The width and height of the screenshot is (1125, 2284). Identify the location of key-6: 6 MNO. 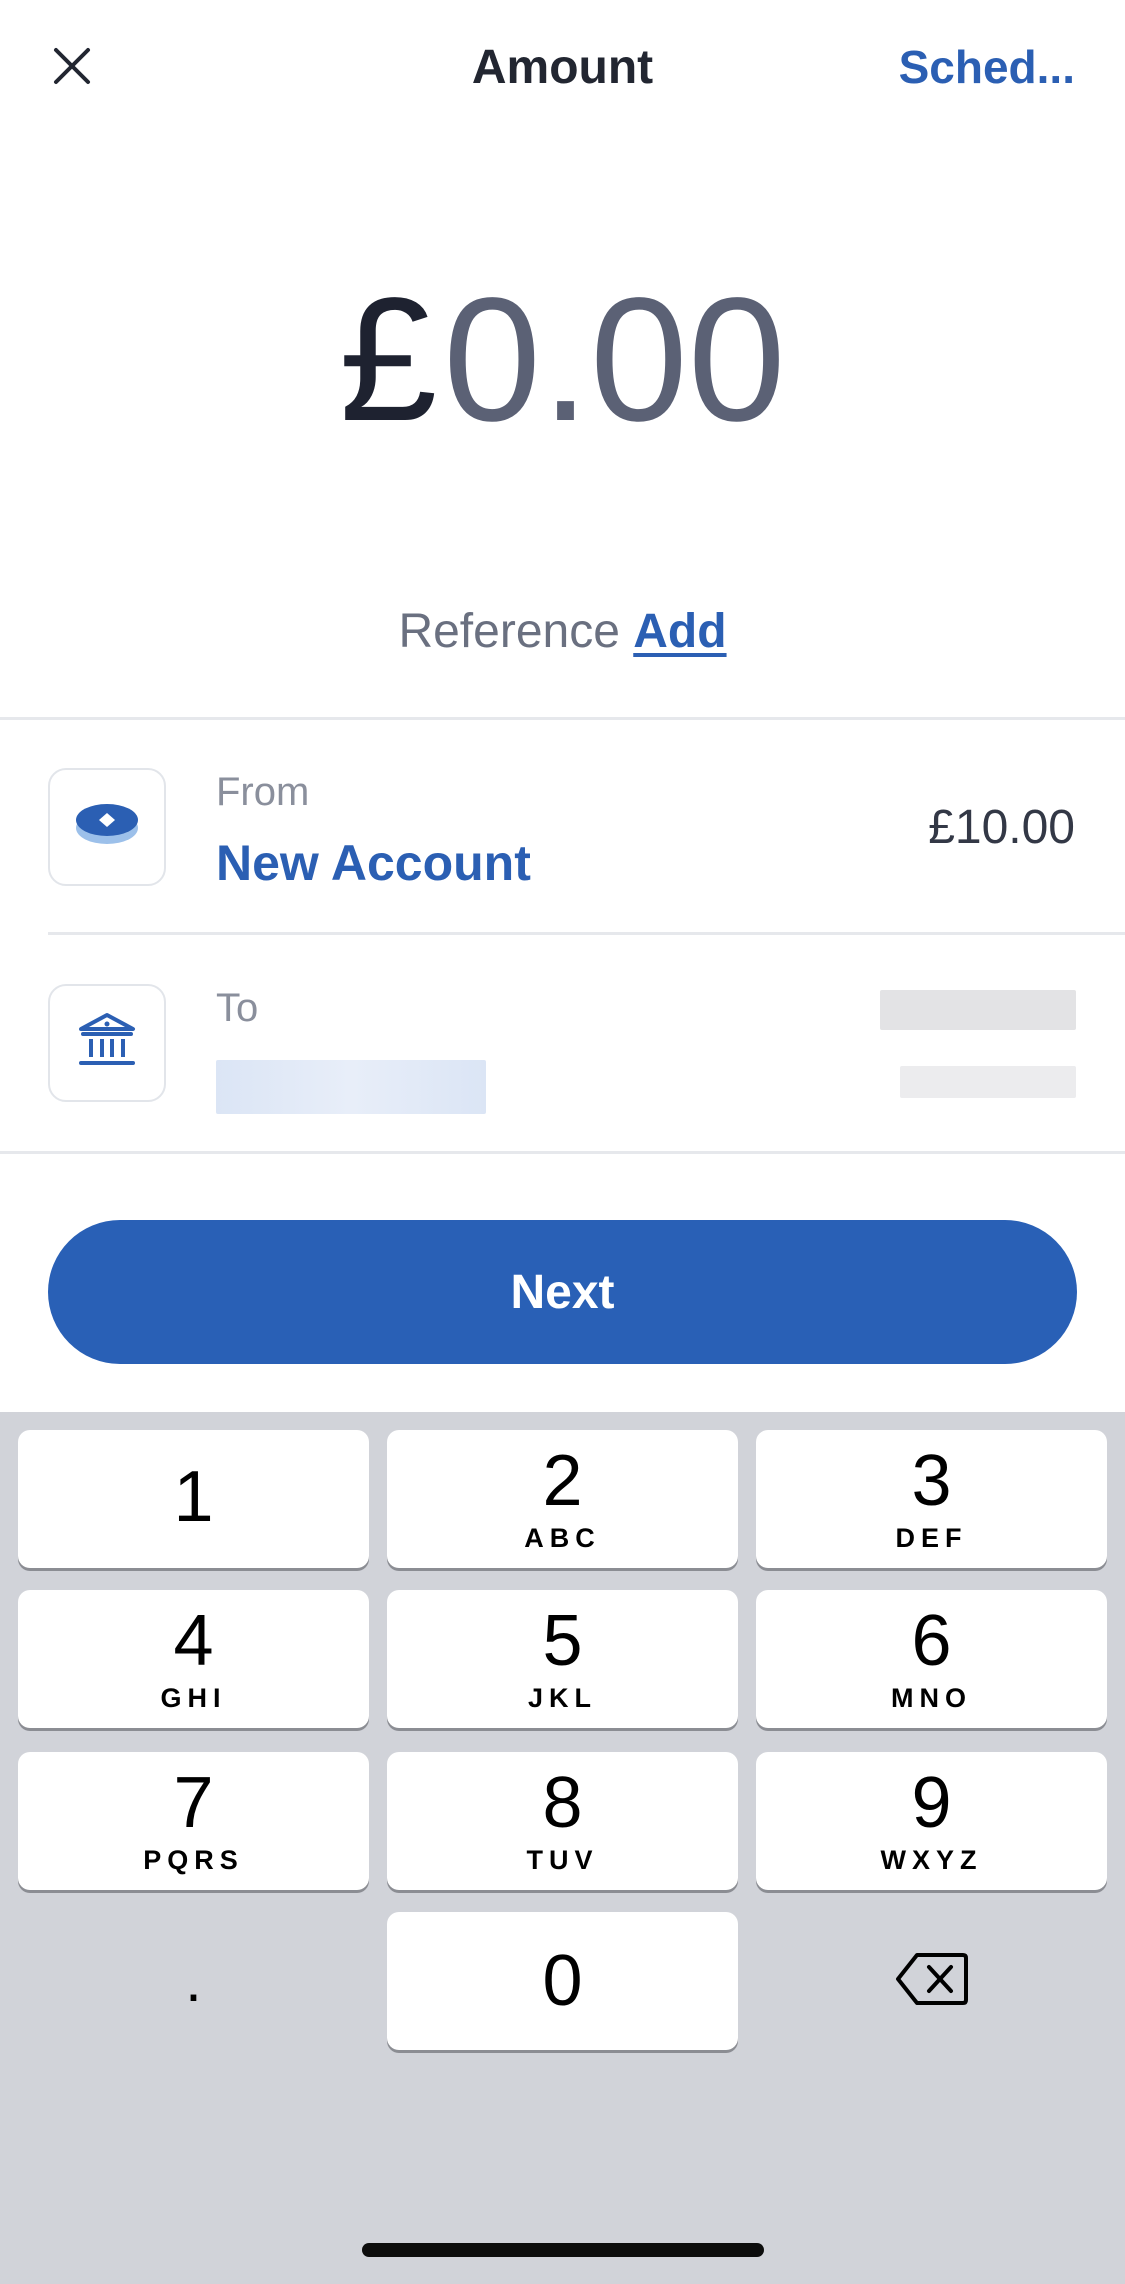
(931, 1659).